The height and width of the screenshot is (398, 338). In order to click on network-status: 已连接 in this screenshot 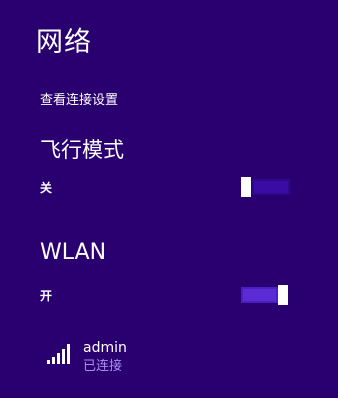, I will do `click(103, 366)`.